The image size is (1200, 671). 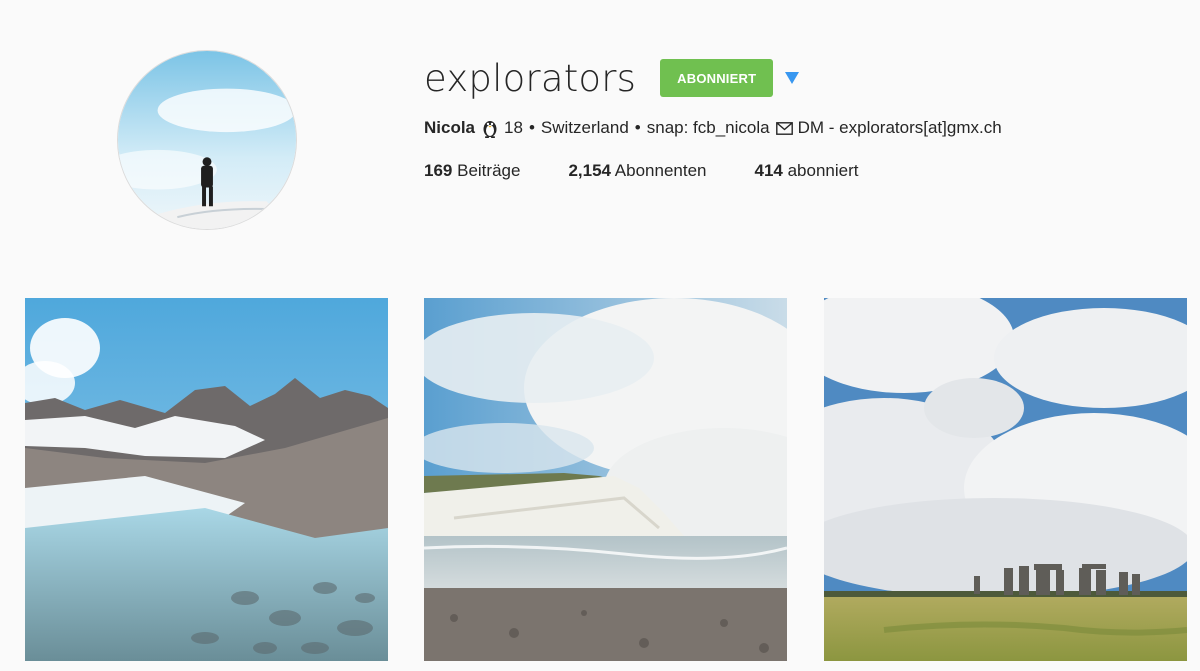 What do you see at coordinates (792, 78) in the screenshot?
I see `caret-down-icon` at bounding box center [792, 78].